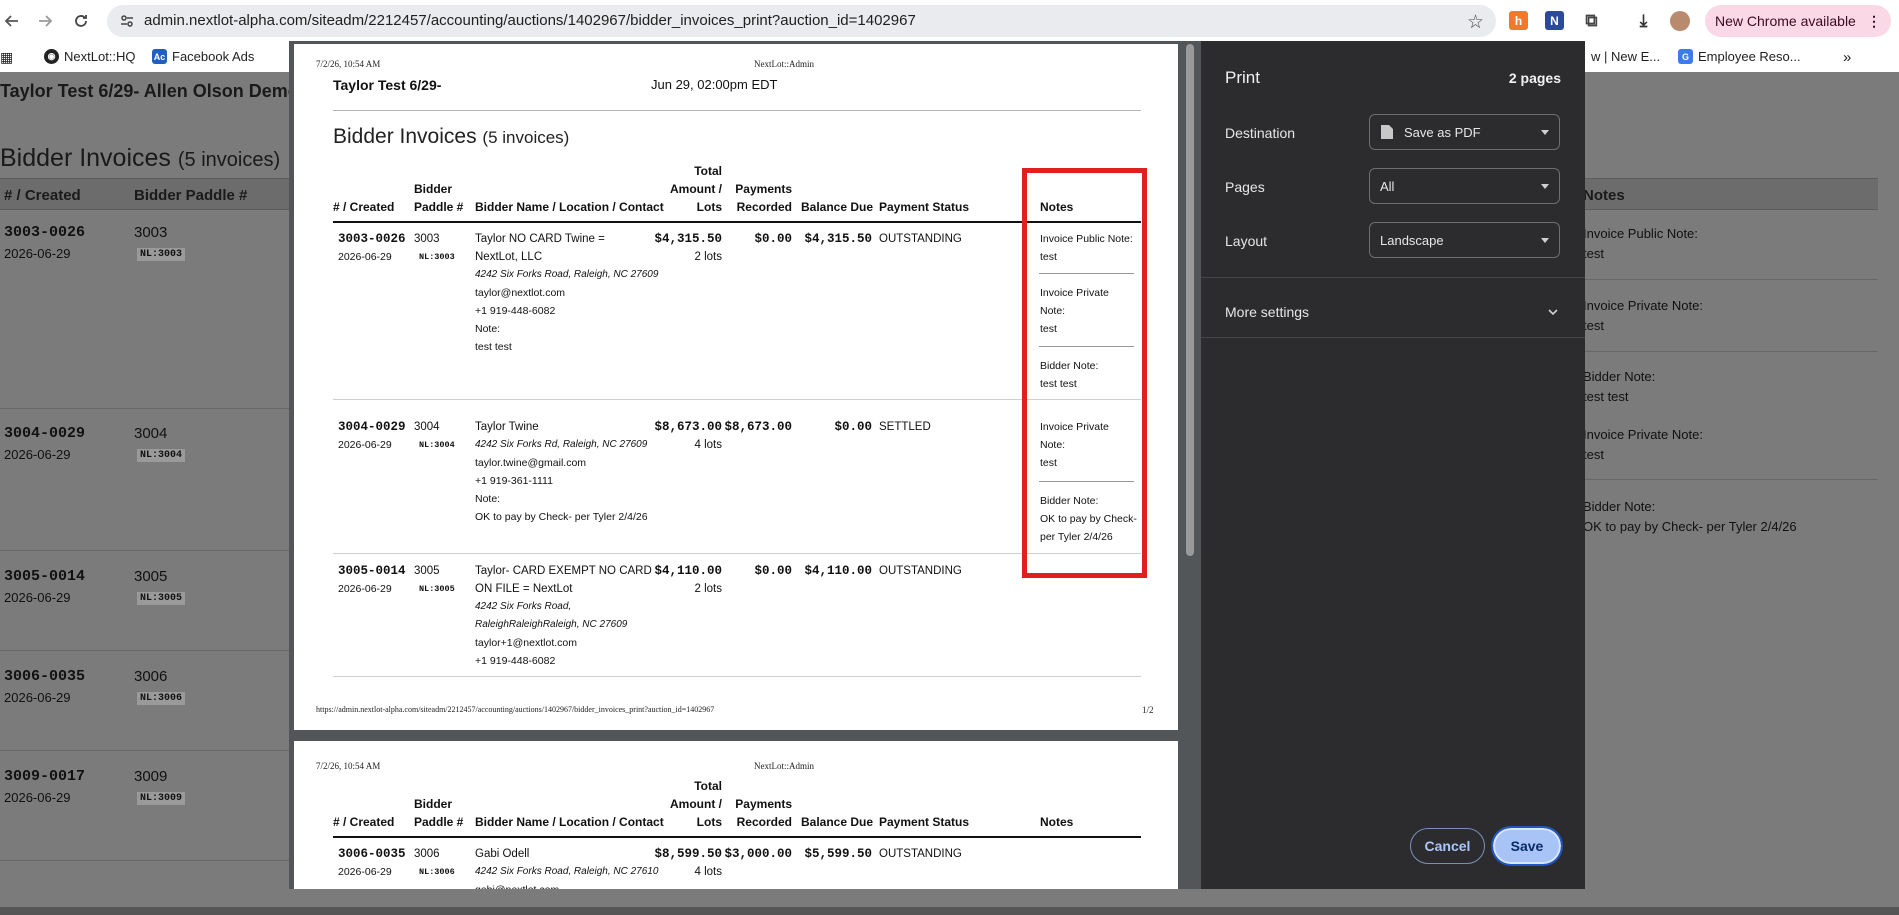  I want to click on bidder-company: ON FILE = NextLot, so click(524, 589).